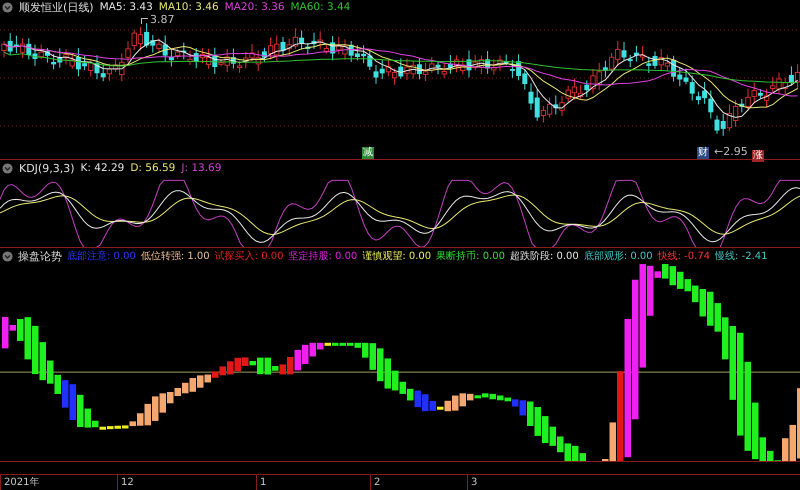 The image size is (800, 490). What do you see at coordinates (249, 256) in the screenshot?
I see `indicator-reading: 试探买入: 0.00` at bounding box center [249, 256].